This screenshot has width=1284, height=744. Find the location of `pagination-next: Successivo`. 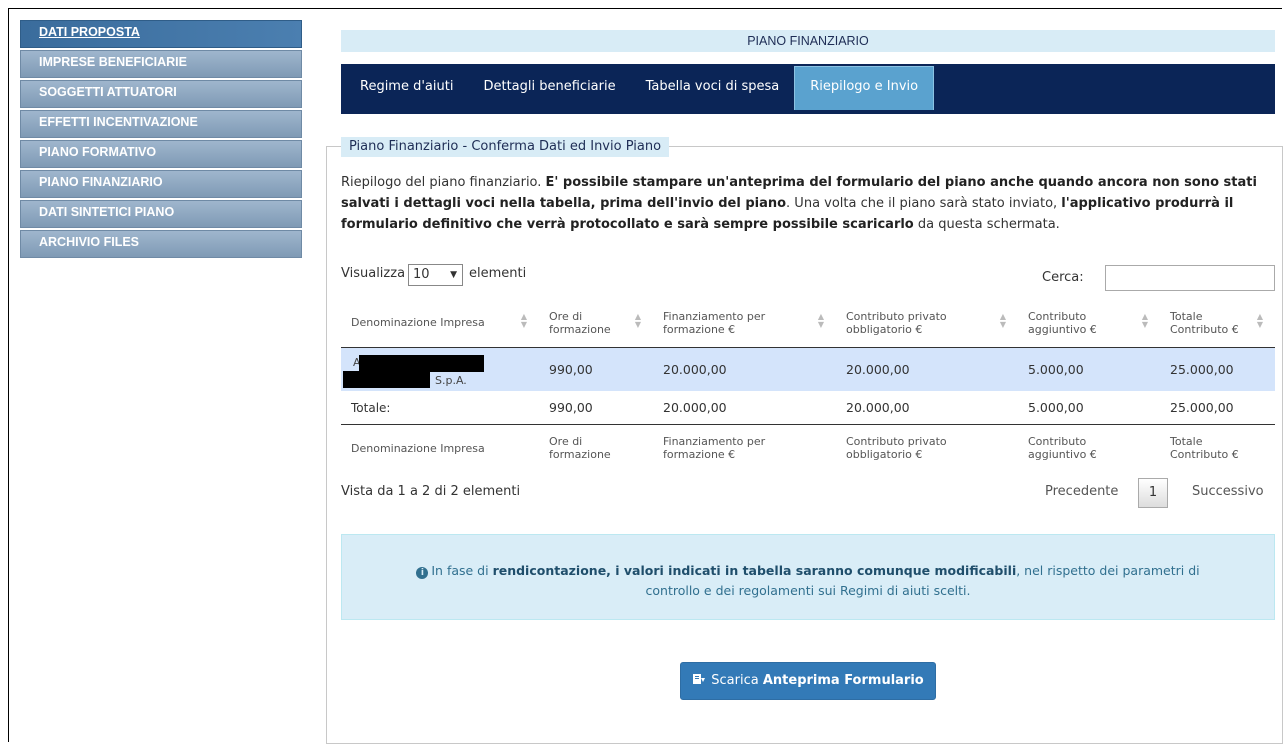

pagination-next: Successivo is located at coordinates (1228, 491).